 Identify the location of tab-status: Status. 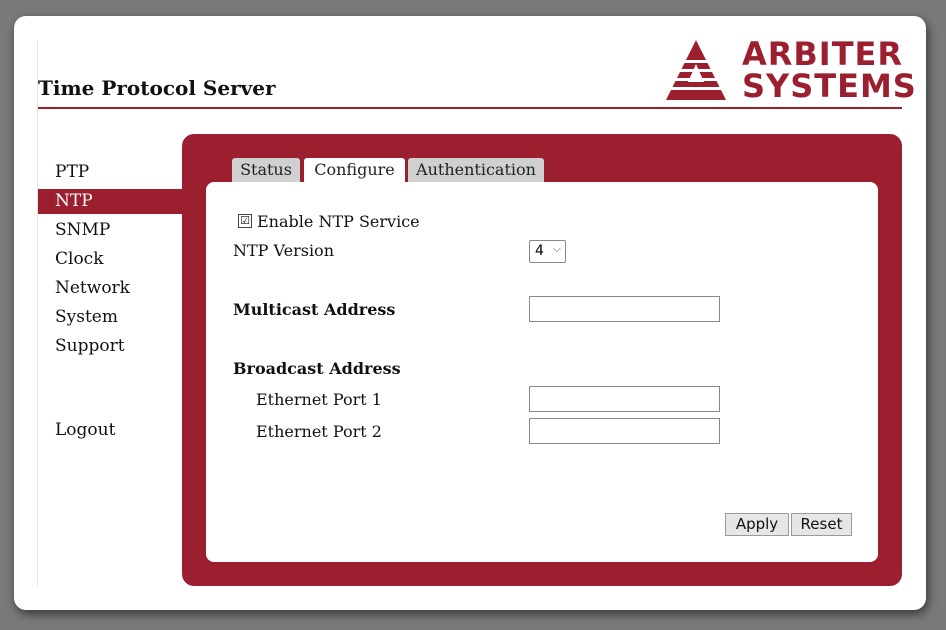
(266, 170).